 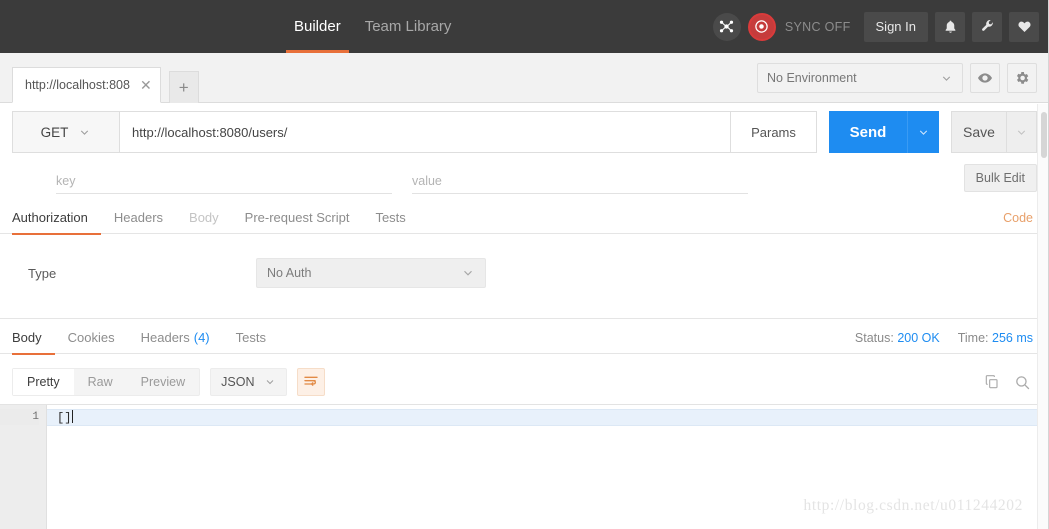 I want to click on format-select: JSON, so click(x=249, y=382).